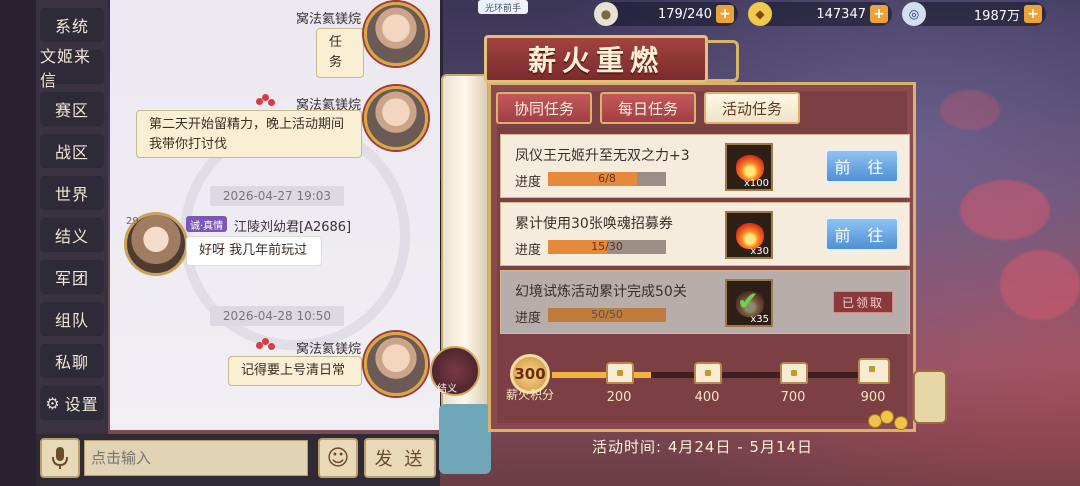 Image resolution: width=1080 pixels, height=486 pixels. Describe the element at coordinates (594, 224) in the screenshot. I see `task-description: 累计使用30张唤魂招募券` at that location.